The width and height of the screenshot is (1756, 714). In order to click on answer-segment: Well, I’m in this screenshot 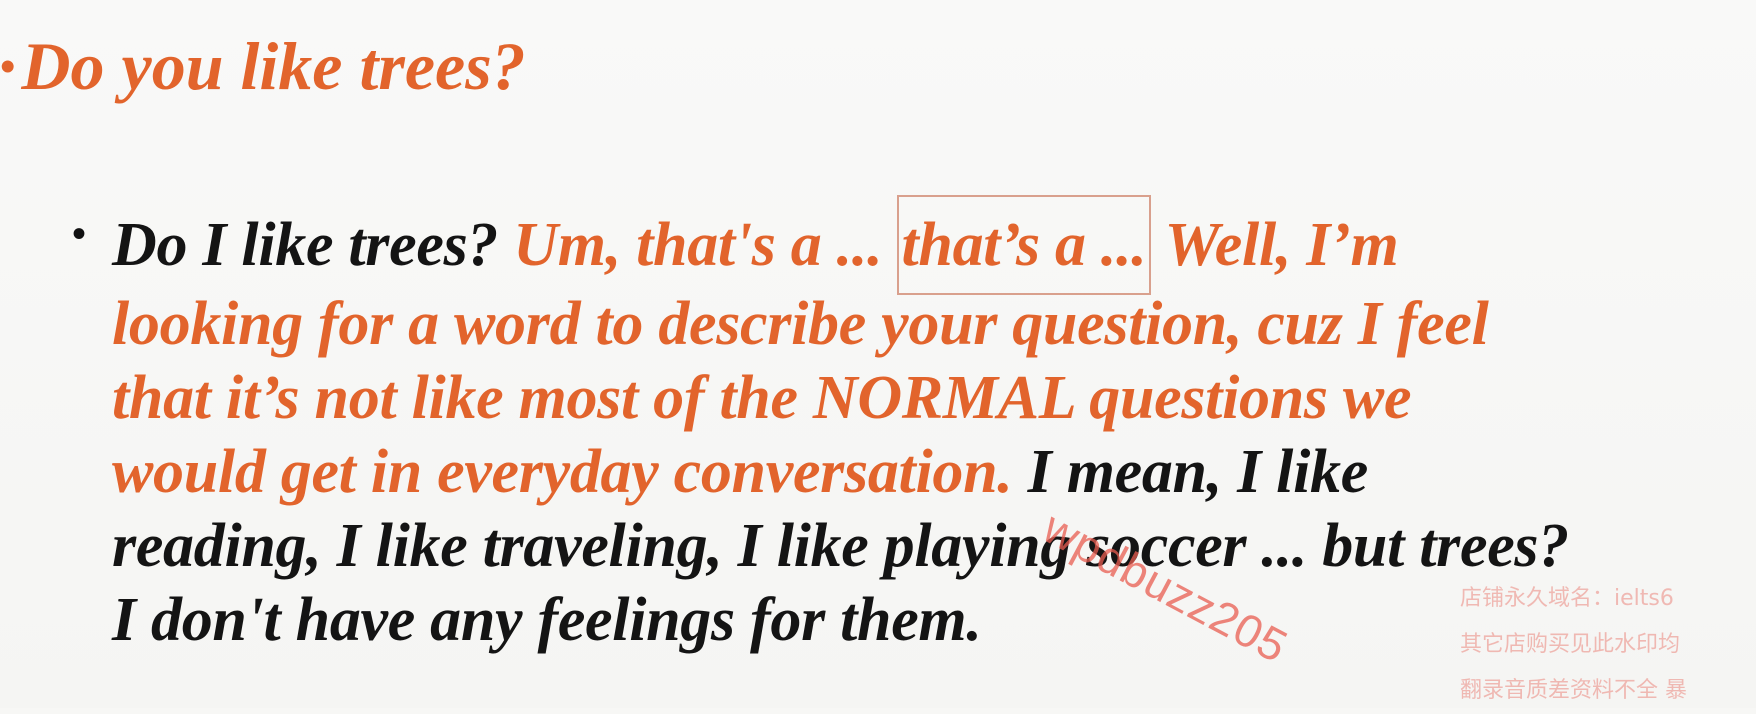, I will do `click(1274, 245)`.